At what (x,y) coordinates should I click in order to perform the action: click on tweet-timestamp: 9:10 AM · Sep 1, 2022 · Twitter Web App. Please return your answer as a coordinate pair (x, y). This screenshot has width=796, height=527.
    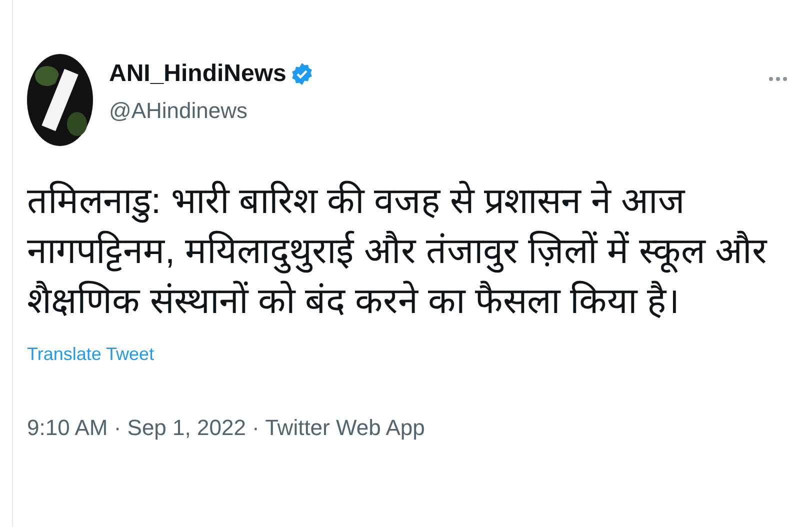
    Looking at the image, I should click on (226, 428).